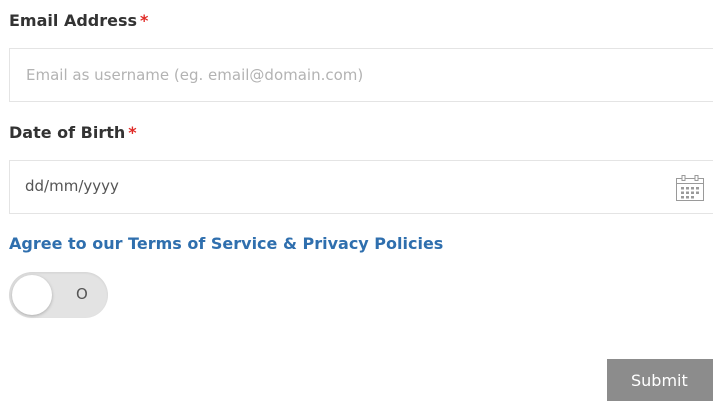 This screenshot has width=713, height=401. What do you see at coordinates (361, 187) in the screenshot?
I see `date-of-birth-input: dd/mm/yyyy` at bounding box center [361, 187].